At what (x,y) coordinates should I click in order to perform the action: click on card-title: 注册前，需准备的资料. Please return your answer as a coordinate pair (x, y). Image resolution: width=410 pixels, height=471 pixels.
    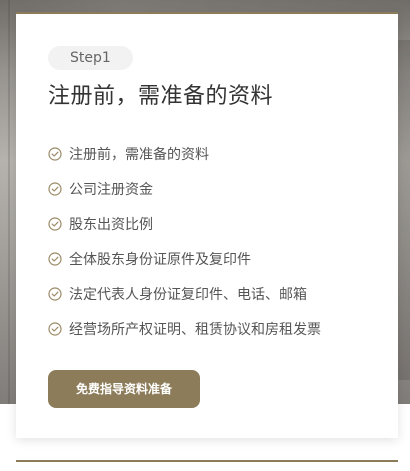
    Looking at the image, I should click on (161, 96).